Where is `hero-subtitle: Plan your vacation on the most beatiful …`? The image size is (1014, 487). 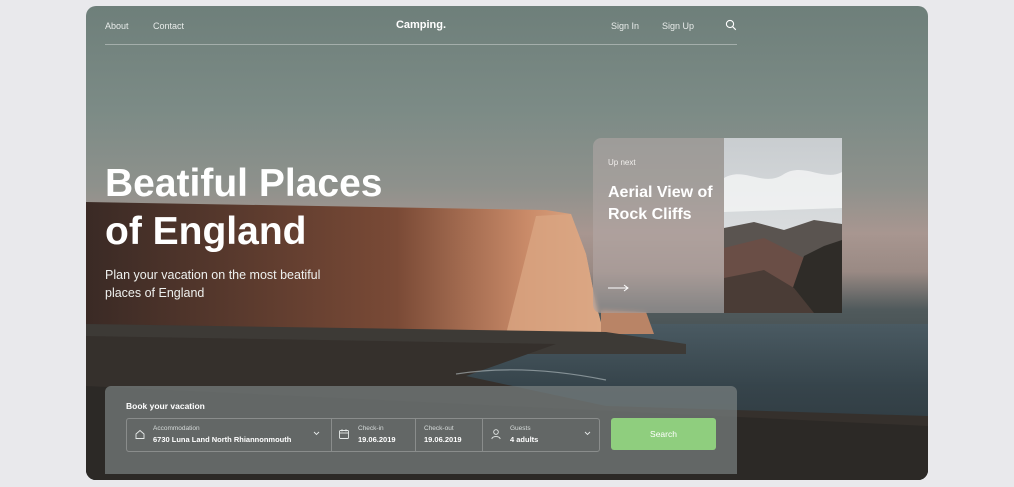
hero-subtitle: Plan your vacation on the most beatiful … is located at coordinates (213, 284).